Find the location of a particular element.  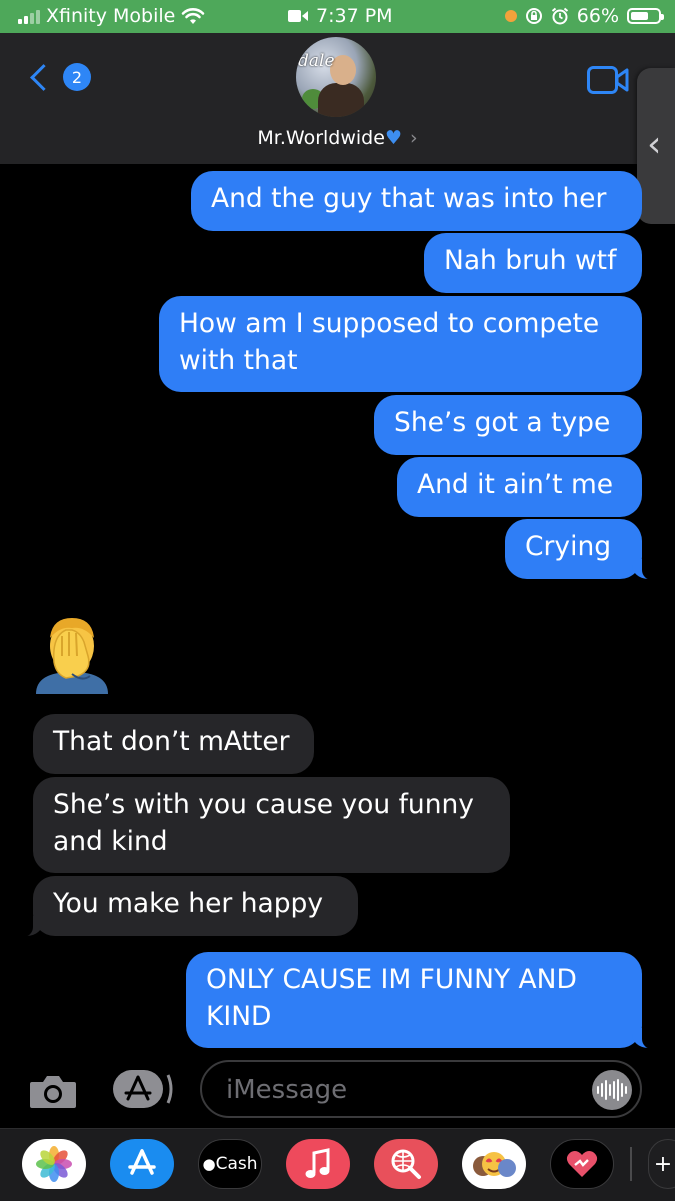

app-store-icon is located at coordinates (142, 1162).